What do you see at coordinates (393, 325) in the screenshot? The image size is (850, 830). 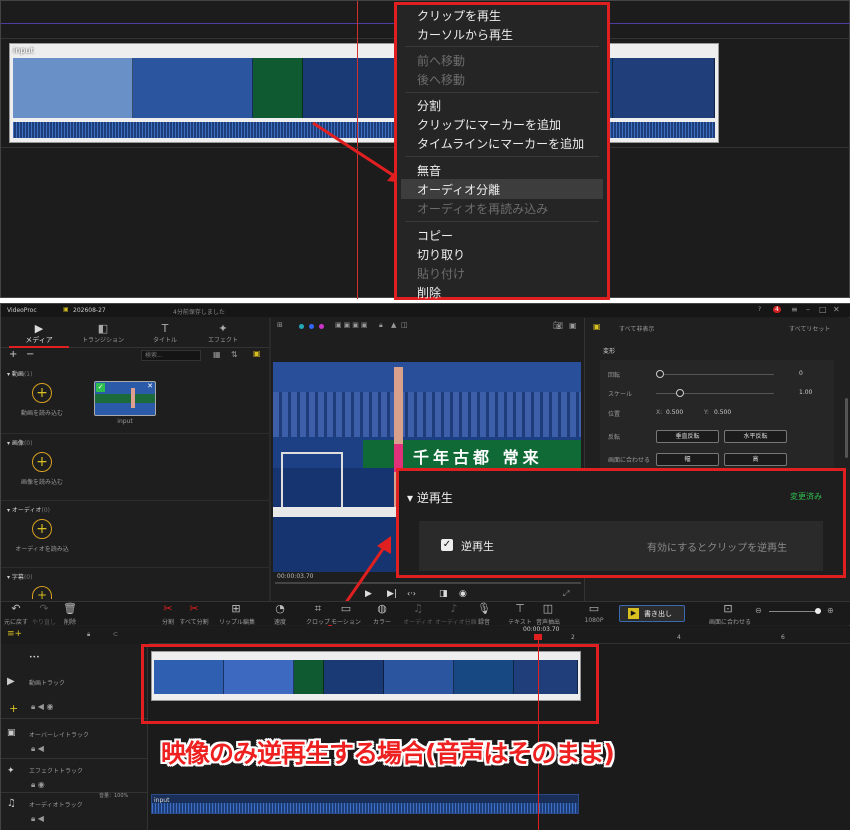 I see `triangle-icon: ▲` at bounding box center [393, 325].